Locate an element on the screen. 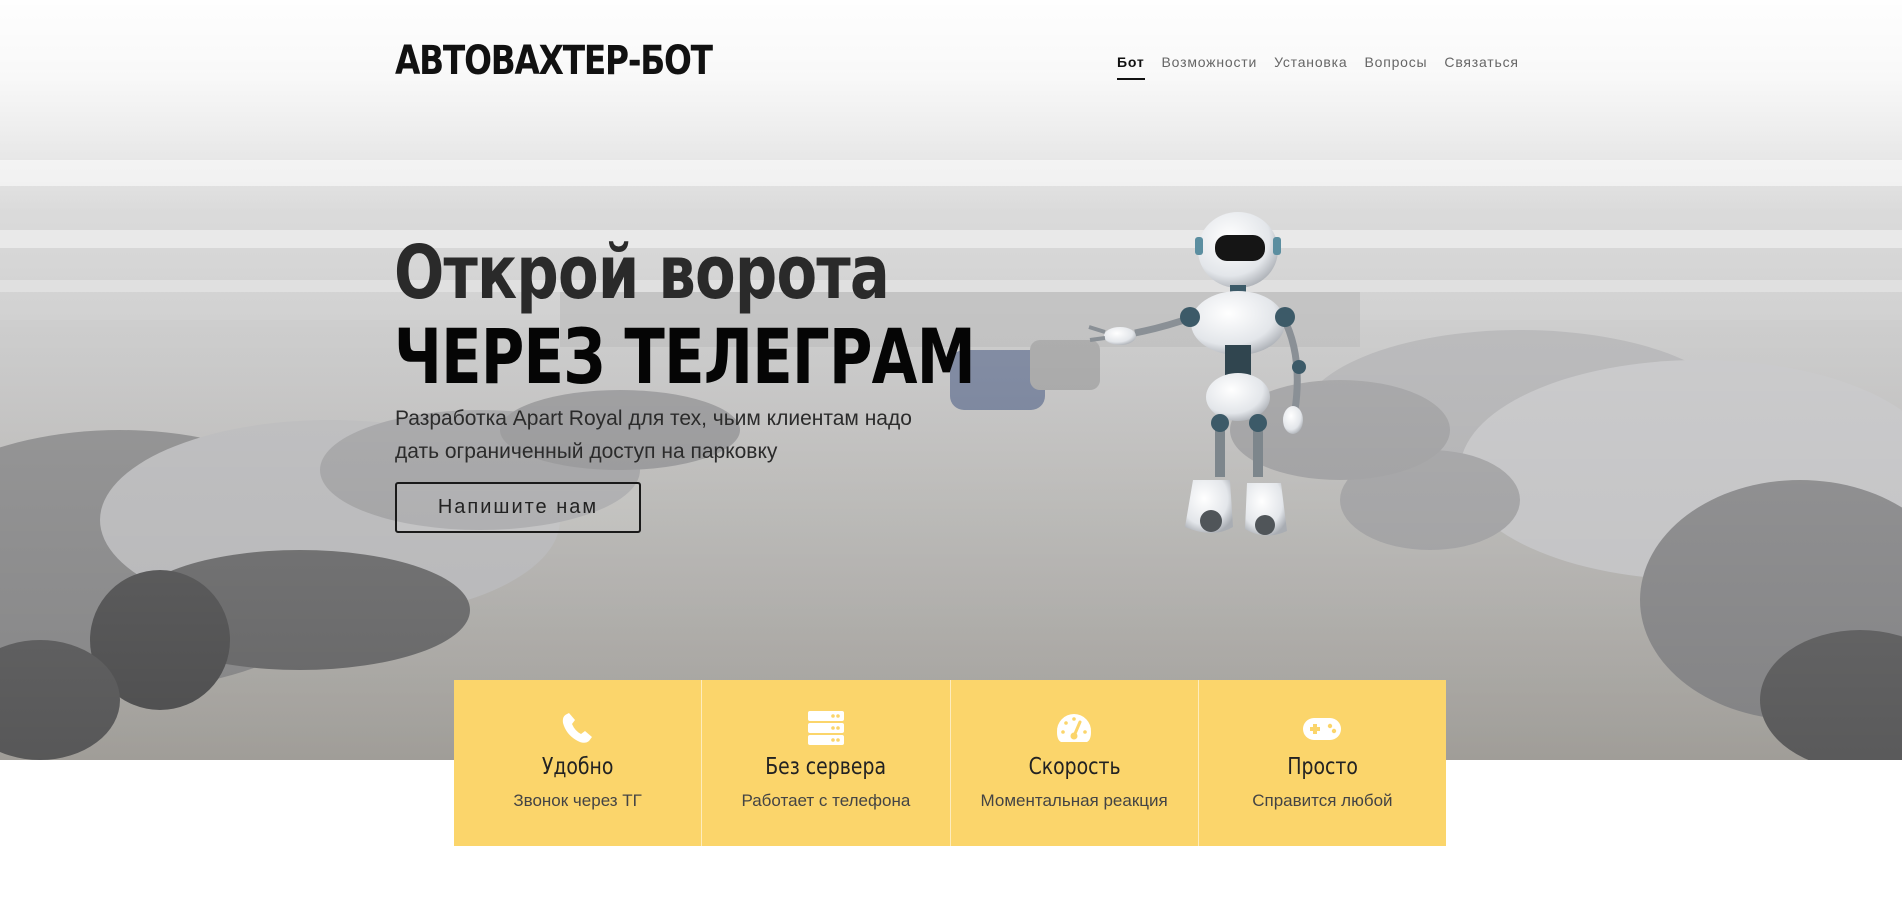  hero-title-line1: Открой ворота is located at coordinates (642, 273).